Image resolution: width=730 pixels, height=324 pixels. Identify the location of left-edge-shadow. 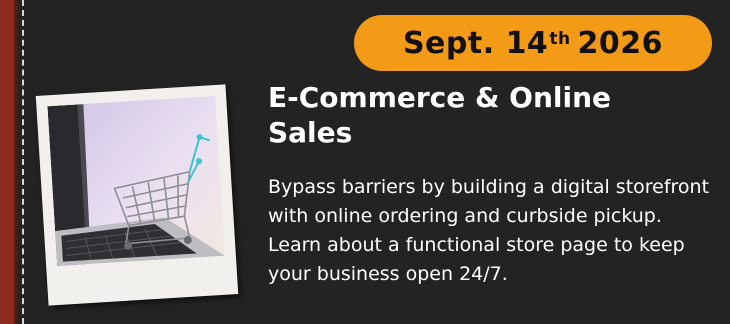
(17, 162).